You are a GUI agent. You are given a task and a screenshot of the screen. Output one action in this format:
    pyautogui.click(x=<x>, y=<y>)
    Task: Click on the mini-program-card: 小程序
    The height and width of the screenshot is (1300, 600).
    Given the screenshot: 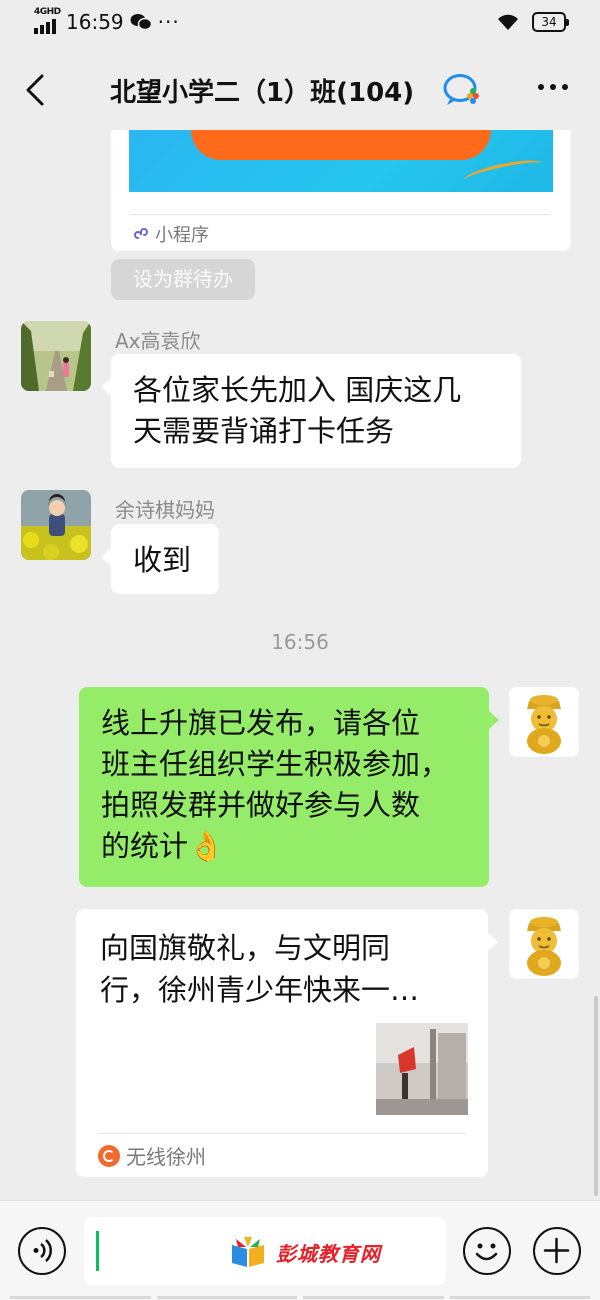 What is the action you would take?
    pyautogui.click(x=341, y=190)
    